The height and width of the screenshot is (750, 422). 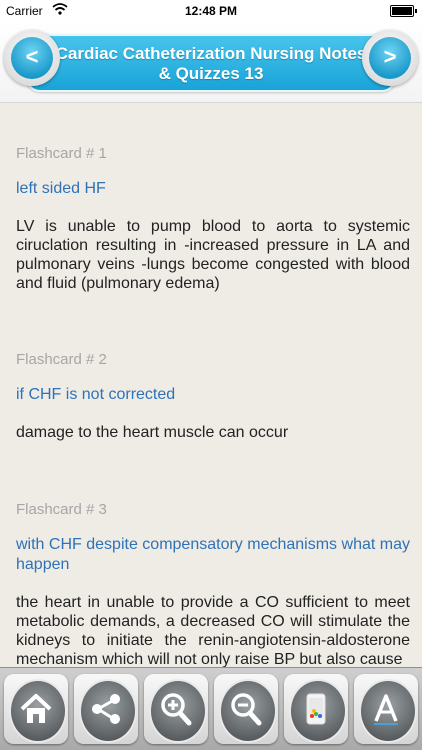 I want to click on share-button, so click(x=106, y=709).